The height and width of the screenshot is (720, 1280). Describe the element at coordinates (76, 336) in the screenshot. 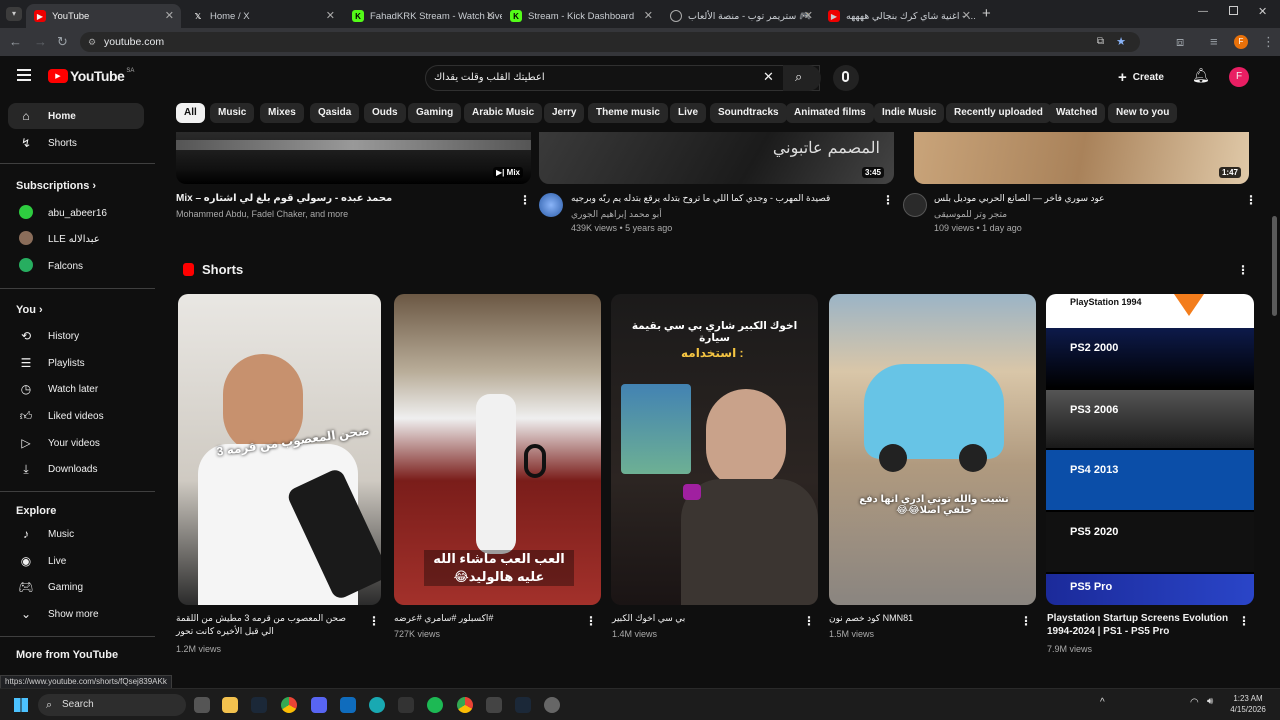

I see `sidebar-item-history: ⟲ History` at that location.